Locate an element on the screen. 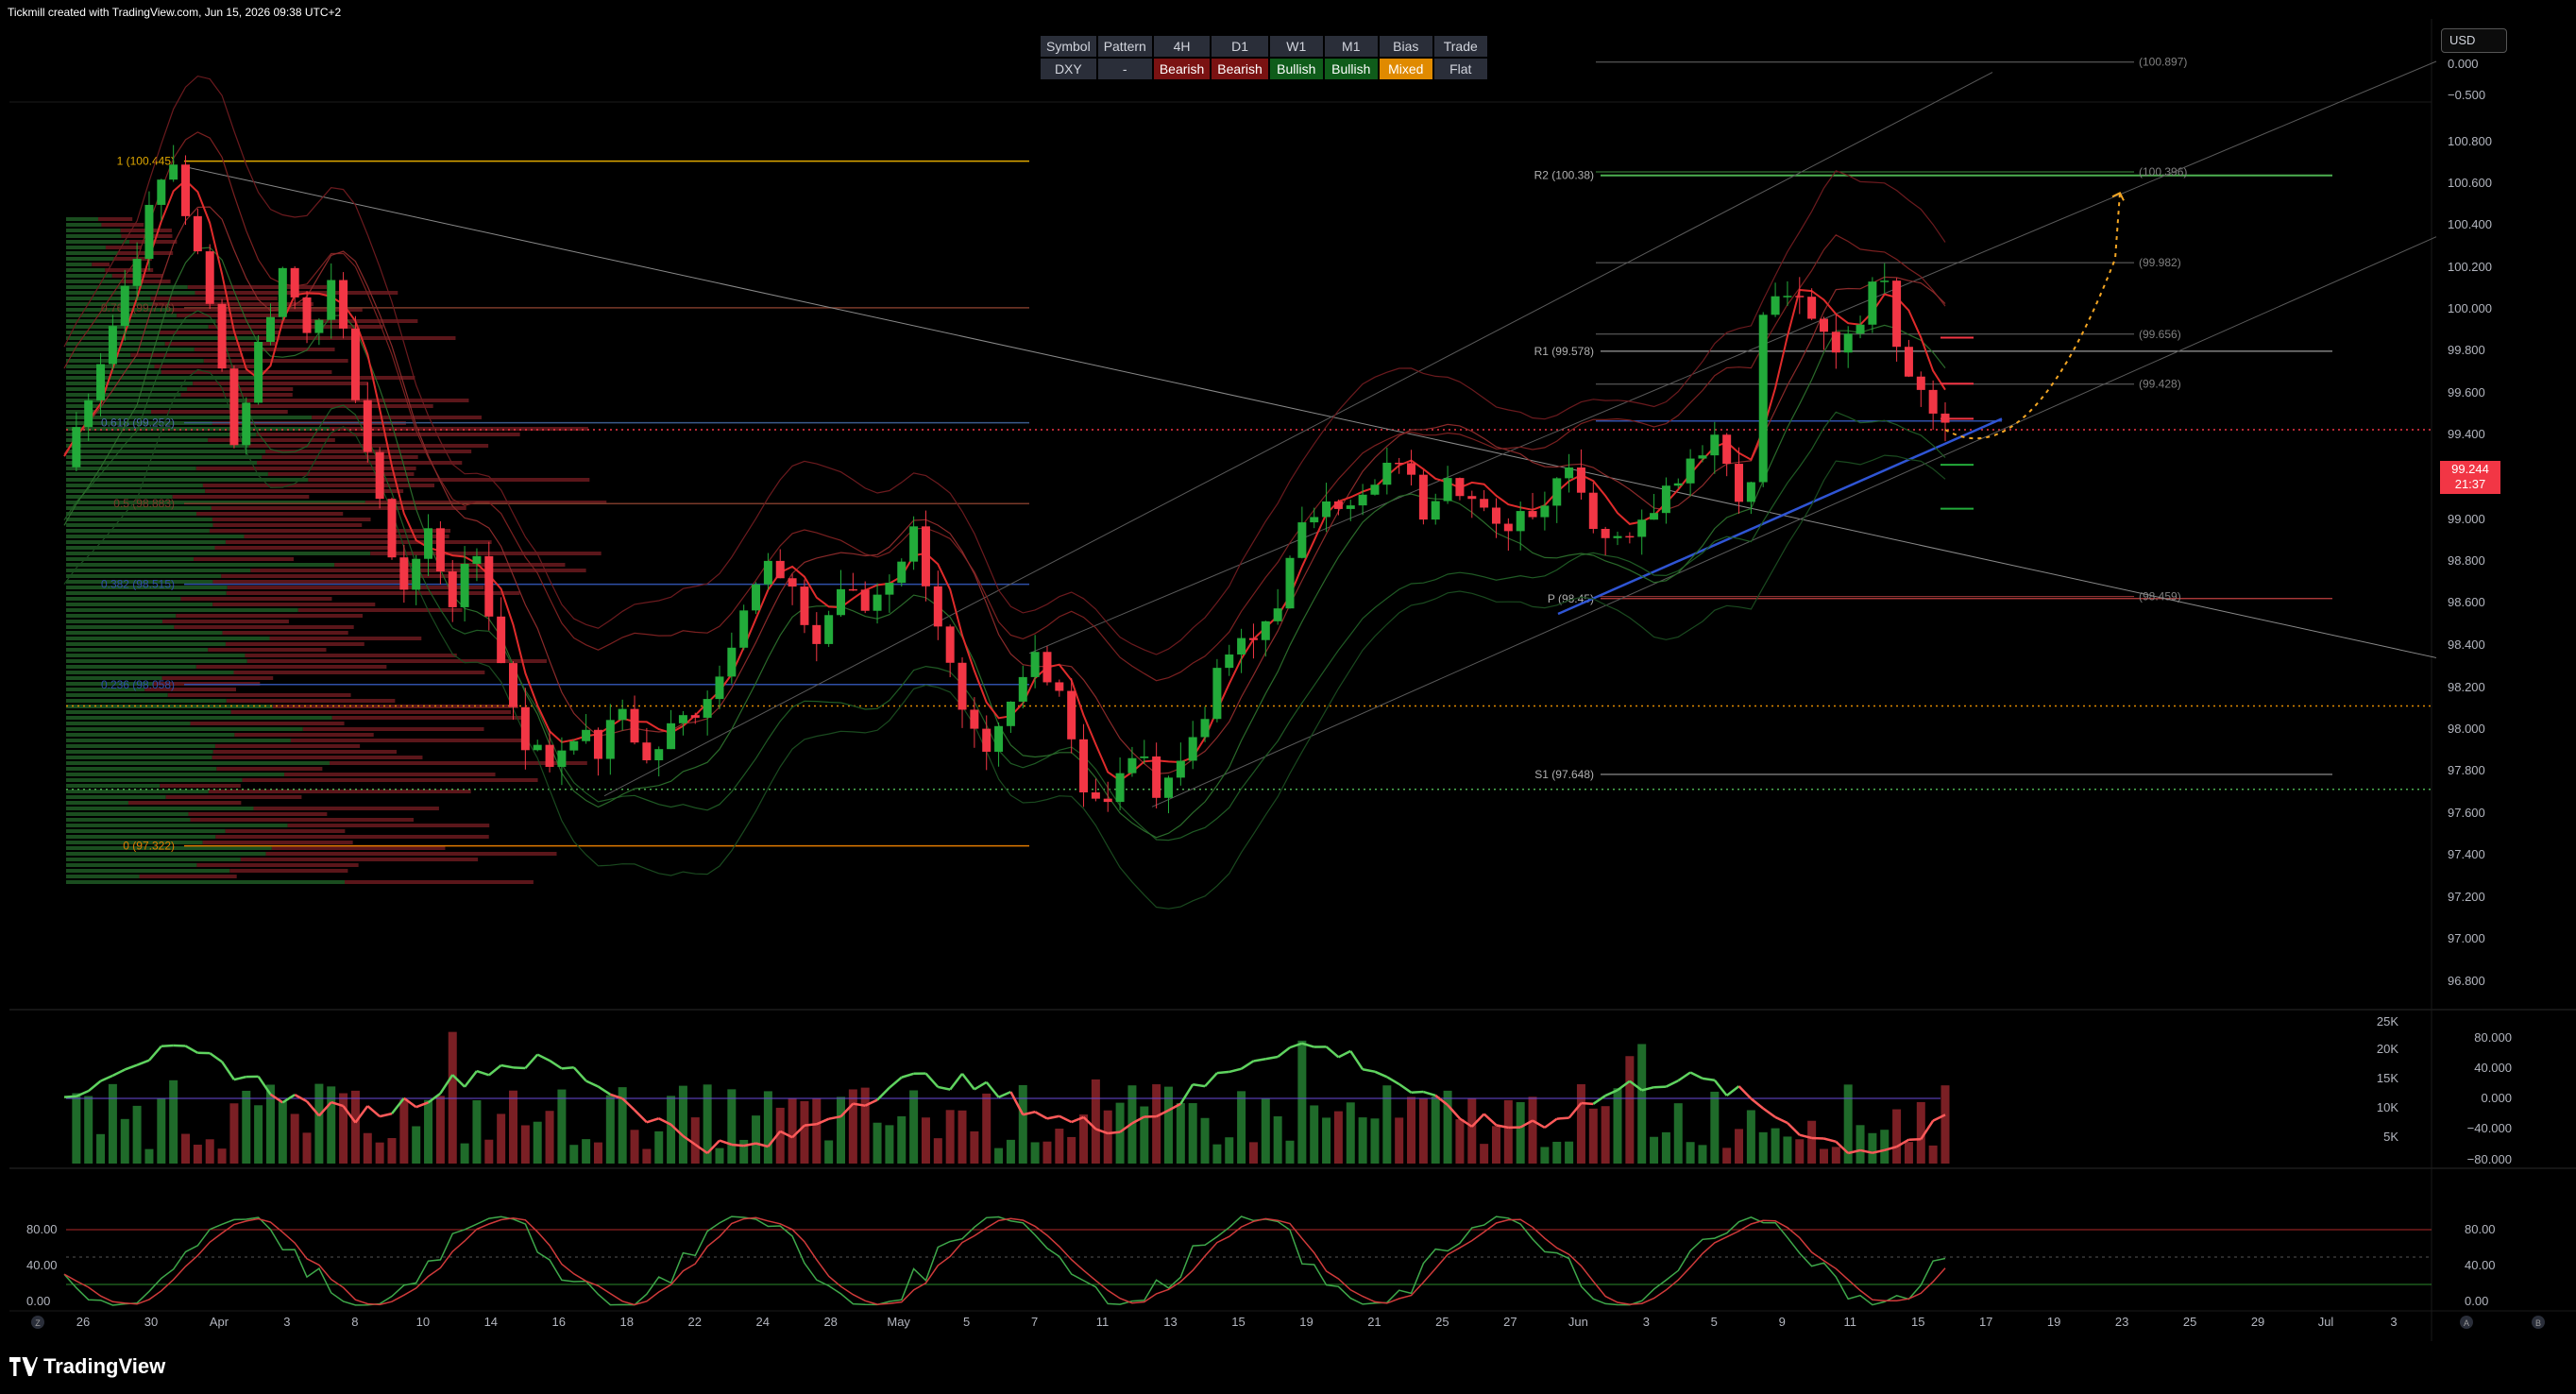 Image resolution: width=2576 pixels, height=1394 pixels. time-axis-label: 24 is located at coordinates (762, 1322).